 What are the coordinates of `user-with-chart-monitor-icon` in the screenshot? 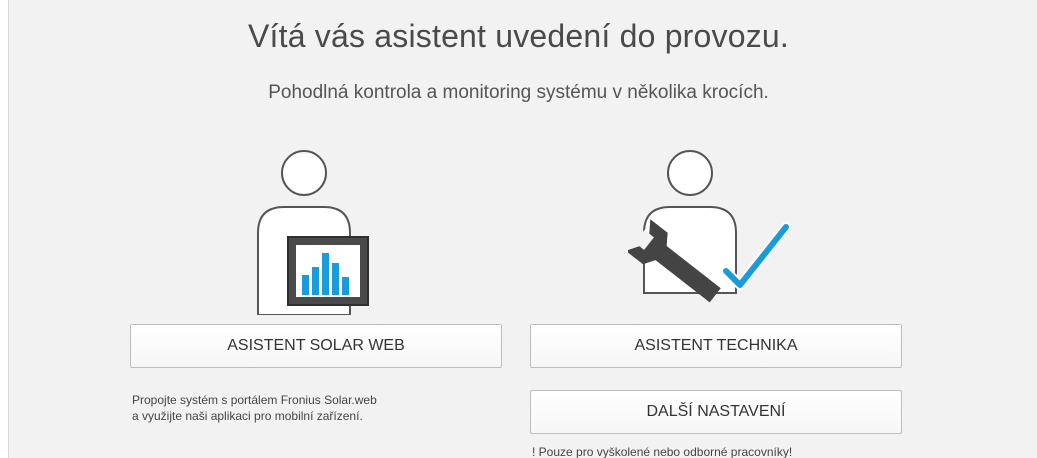 It's located at (313, 232).